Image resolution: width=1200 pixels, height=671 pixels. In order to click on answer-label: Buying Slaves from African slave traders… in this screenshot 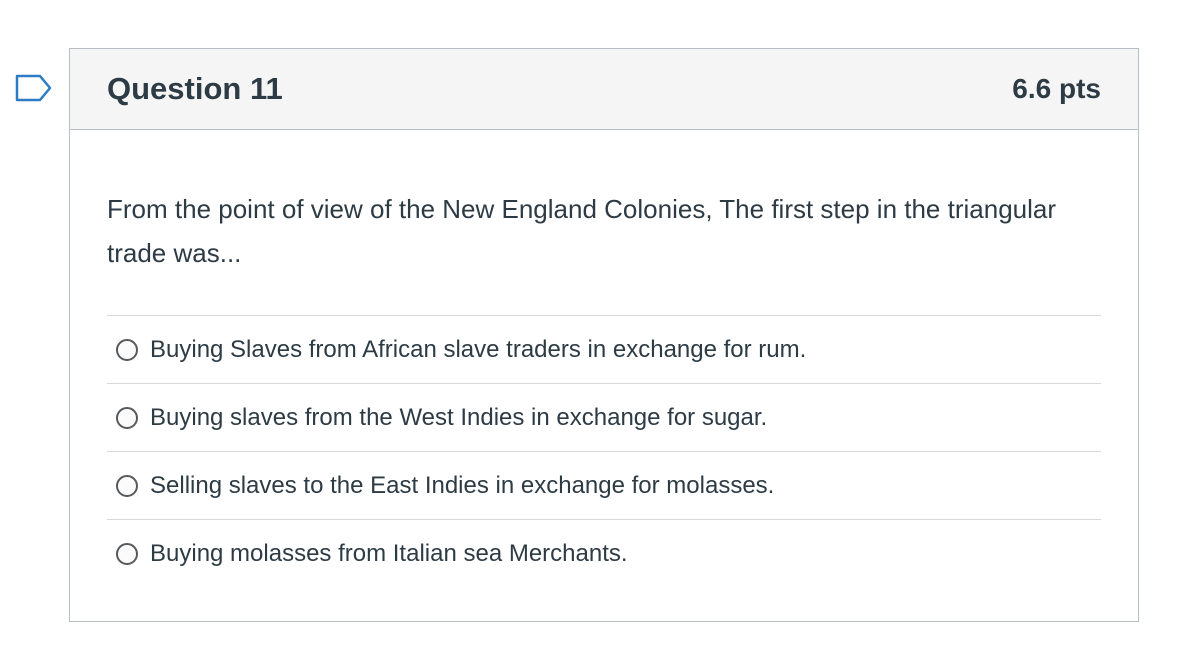, I will do `click(478, 349)`.